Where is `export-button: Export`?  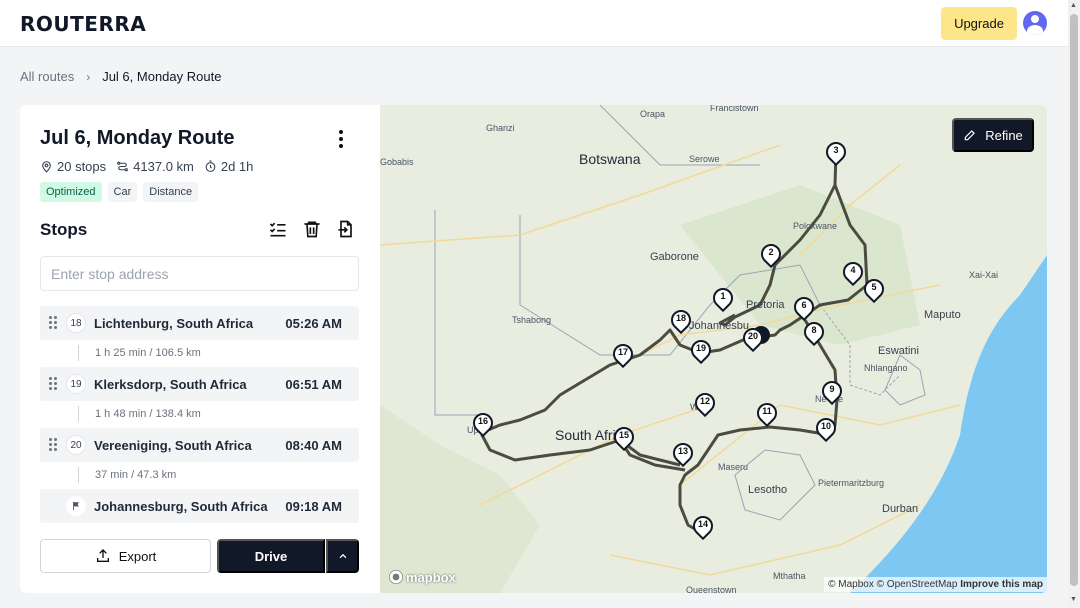
export-button: Export is located at coordinates (125, 556).